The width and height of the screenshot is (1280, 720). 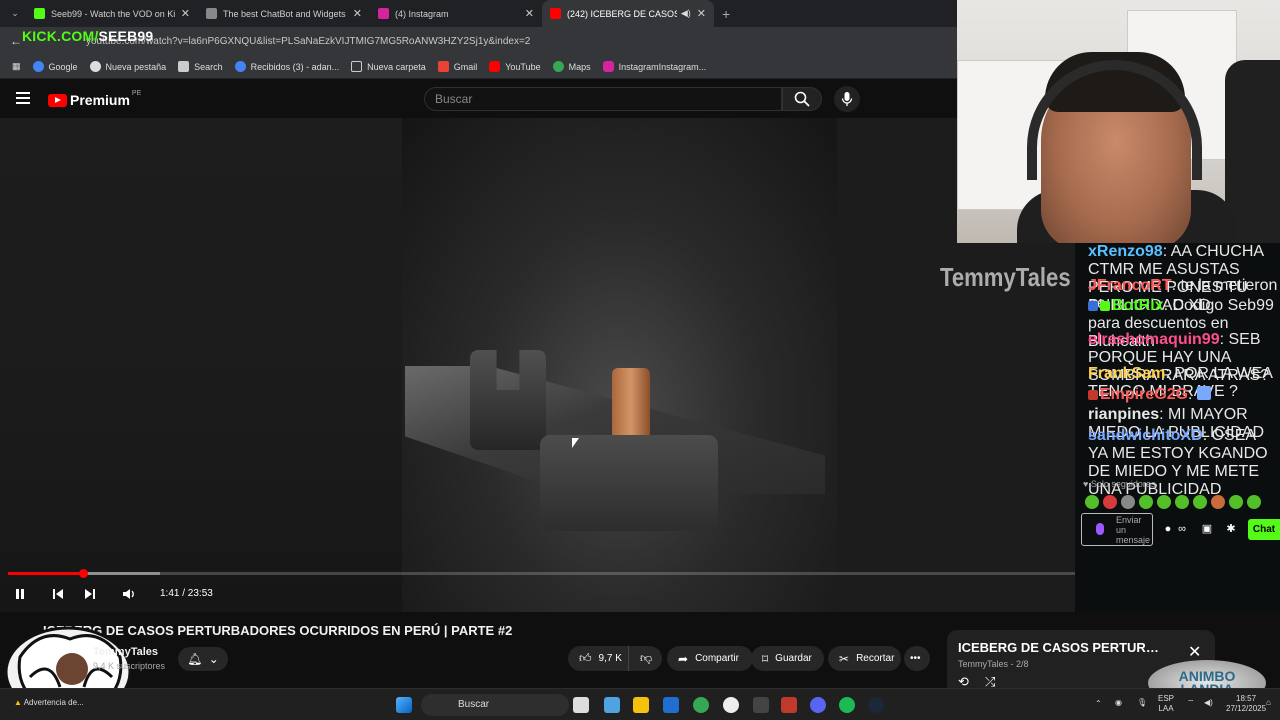 I want to click on network-icon: ◉, so click(x=1118, y=703).